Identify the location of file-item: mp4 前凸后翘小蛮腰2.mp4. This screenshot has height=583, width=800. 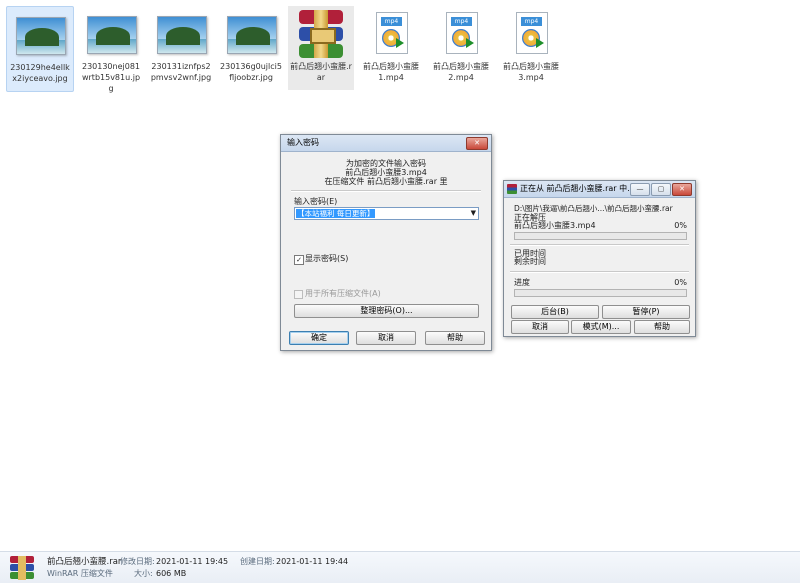
(461, 48).